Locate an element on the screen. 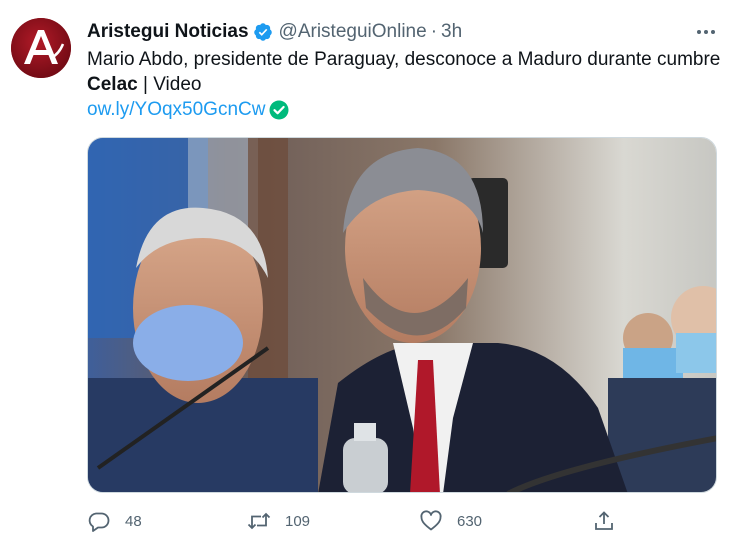  share-icon is located at coordinates (604, 520).